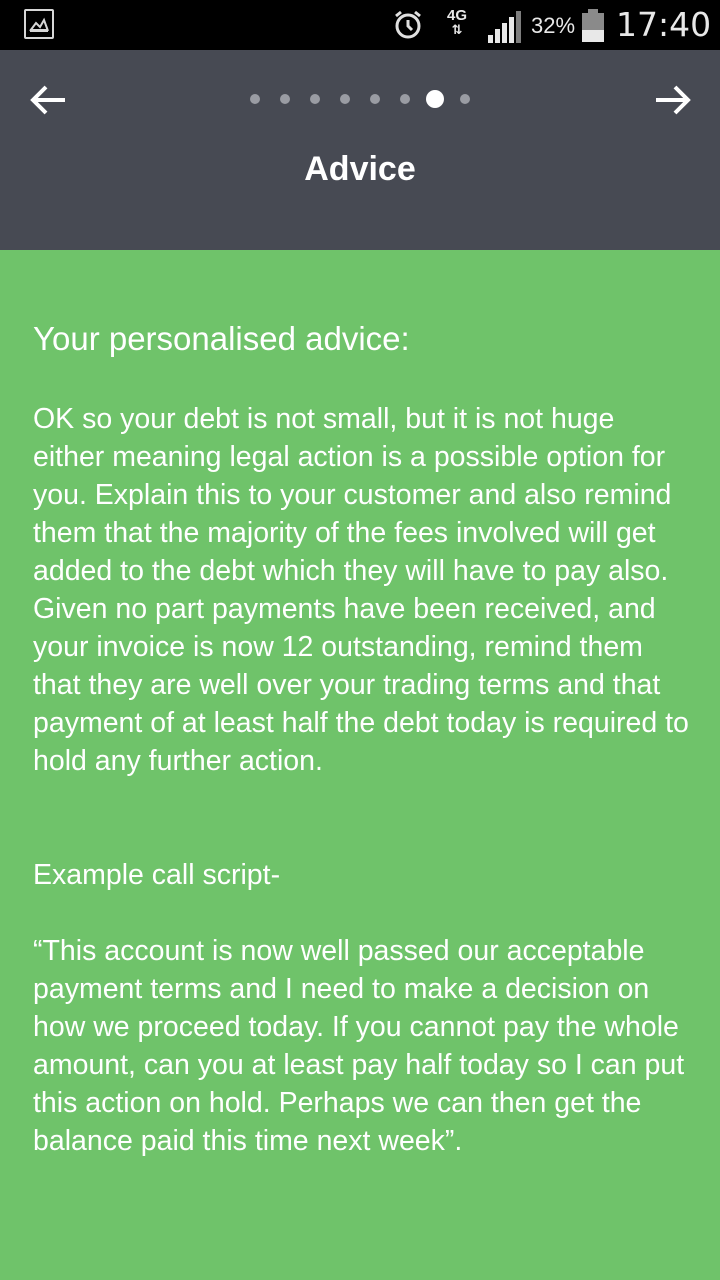 This screenshot has height=1280, width=720. What do you see at coordinates (553, 25) in the screenshot?
I see `battery-percent: 32%` at bounding box center [553, 25].